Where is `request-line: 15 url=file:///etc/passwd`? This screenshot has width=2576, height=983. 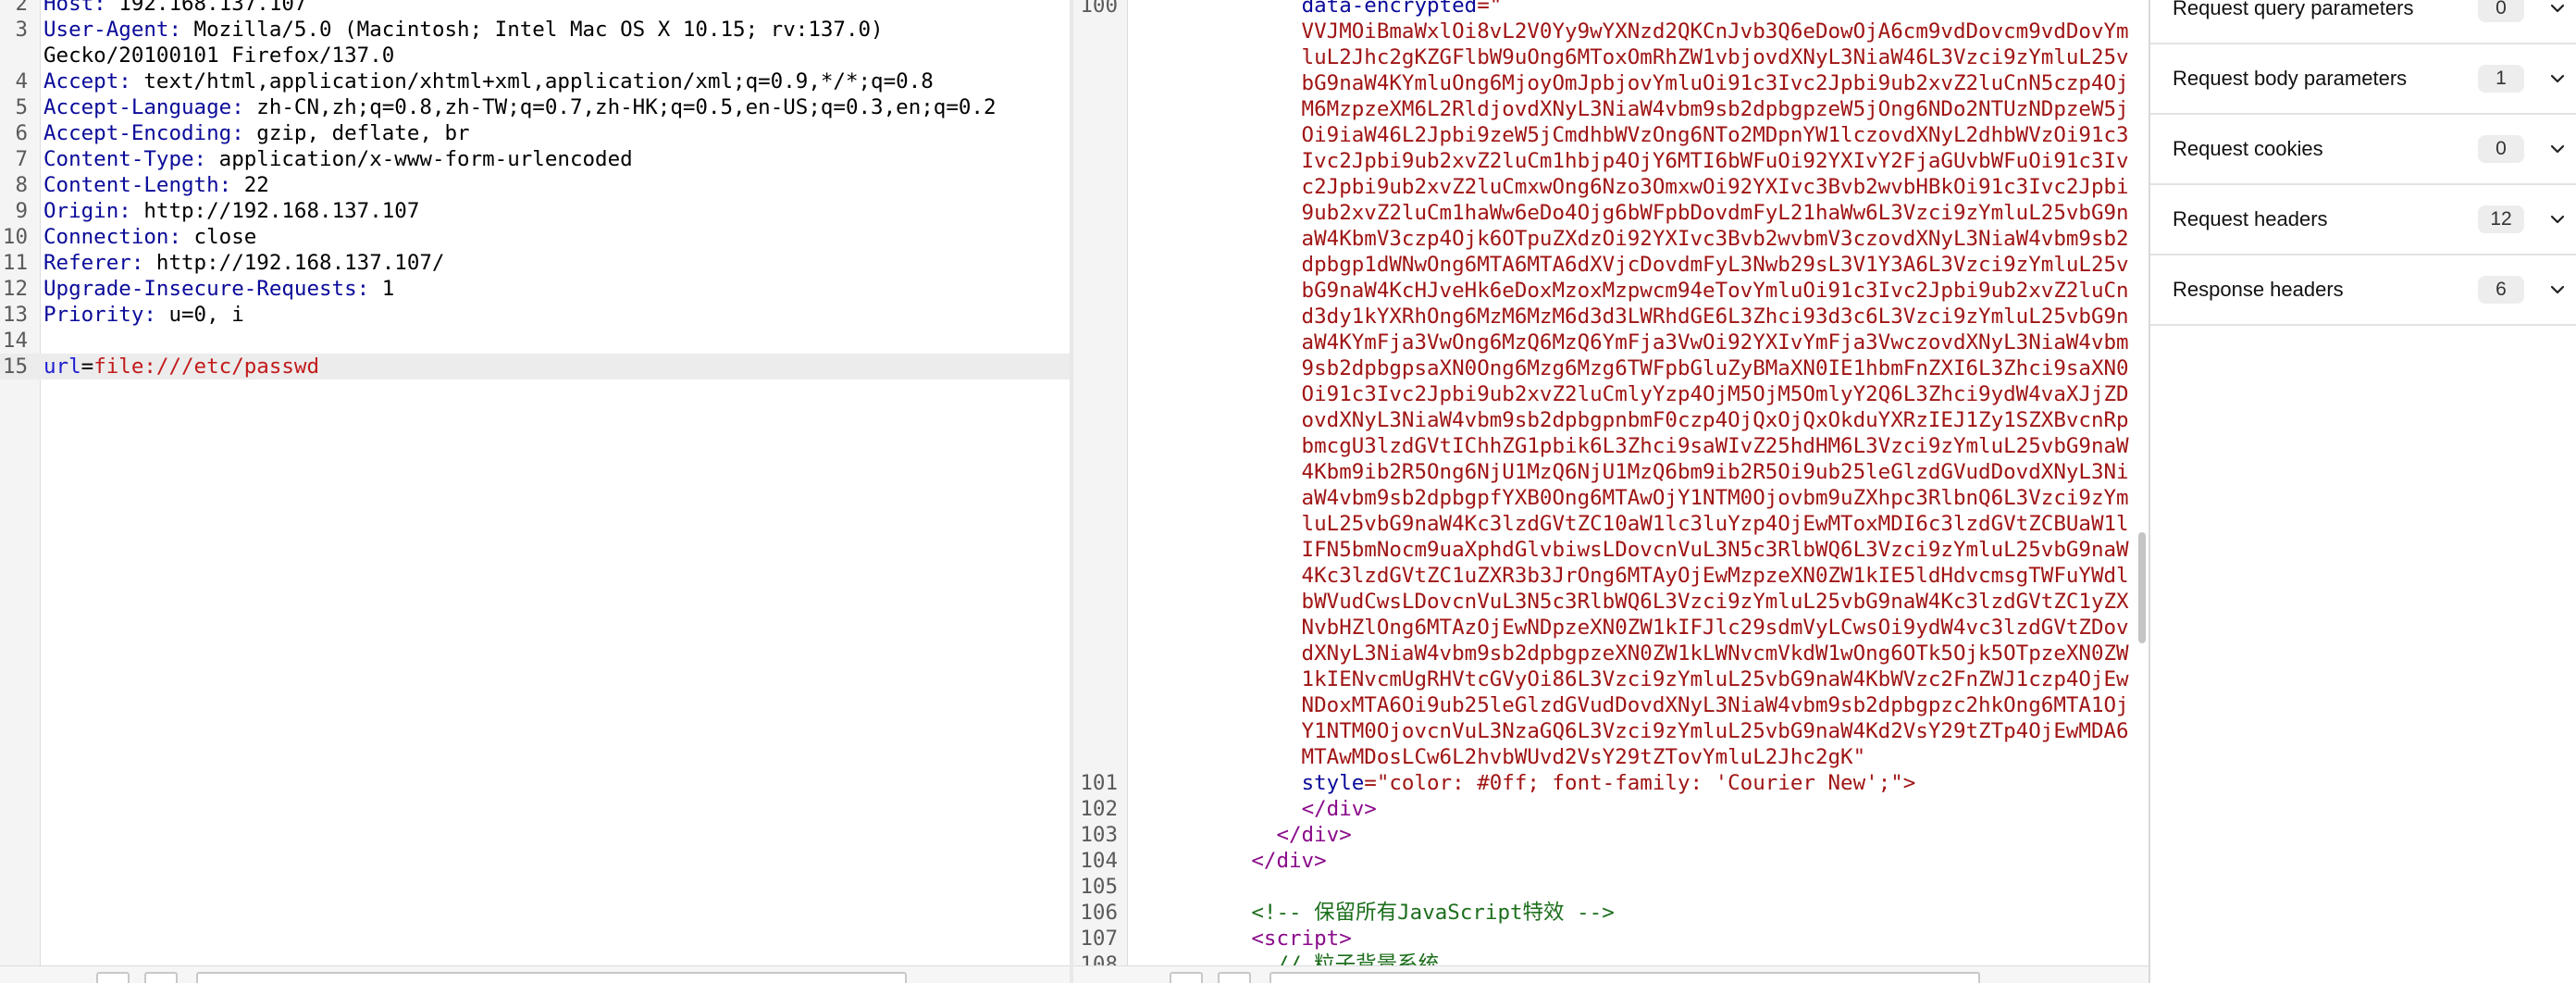
request-line: 15 url=file:///etc/passwd is located at coordinates (535, 367).